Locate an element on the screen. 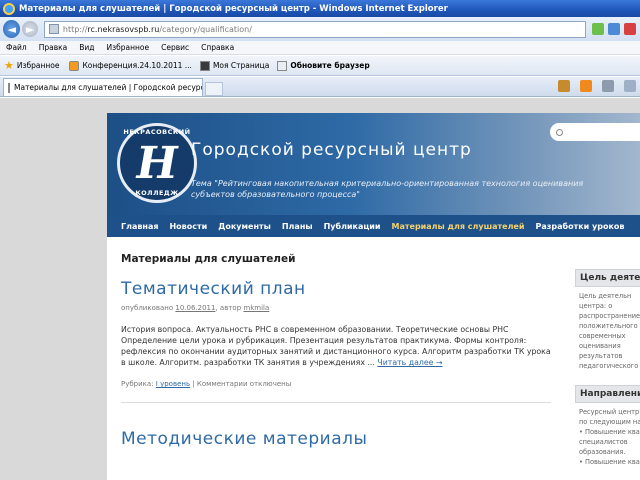  widget-line: по следующим на is located at coordinates (609, 422).